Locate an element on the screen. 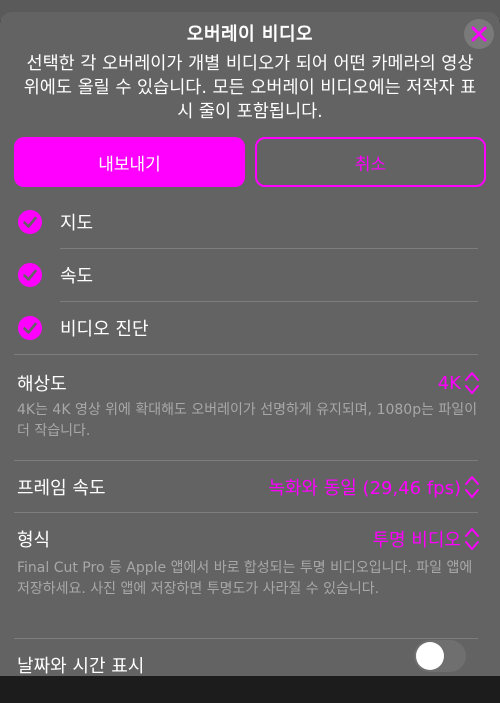 Image resolution: width=500 pixels, height=703 pixels. time-display-toggle is located at coordinates (440, 656).